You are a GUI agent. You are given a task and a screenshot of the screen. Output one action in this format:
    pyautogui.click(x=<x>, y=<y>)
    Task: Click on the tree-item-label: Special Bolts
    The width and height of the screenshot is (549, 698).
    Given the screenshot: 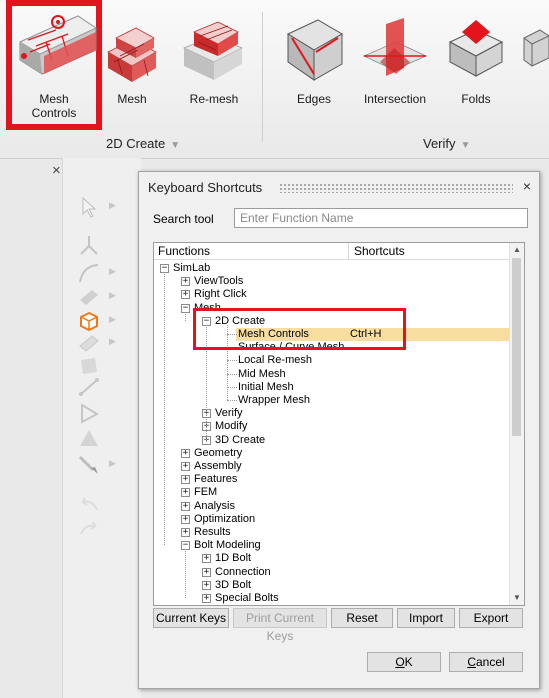 What is the action you would take?
    pyautogui.click(x=247, y=598)
    